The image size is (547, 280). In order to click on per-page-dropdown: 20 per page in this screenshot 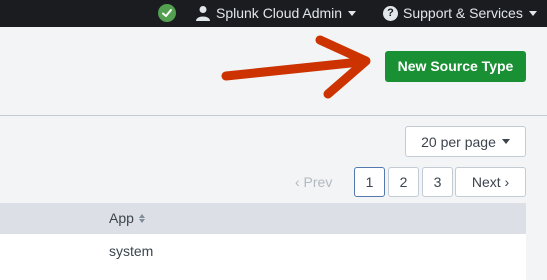, I will do `click(465, 141)`.